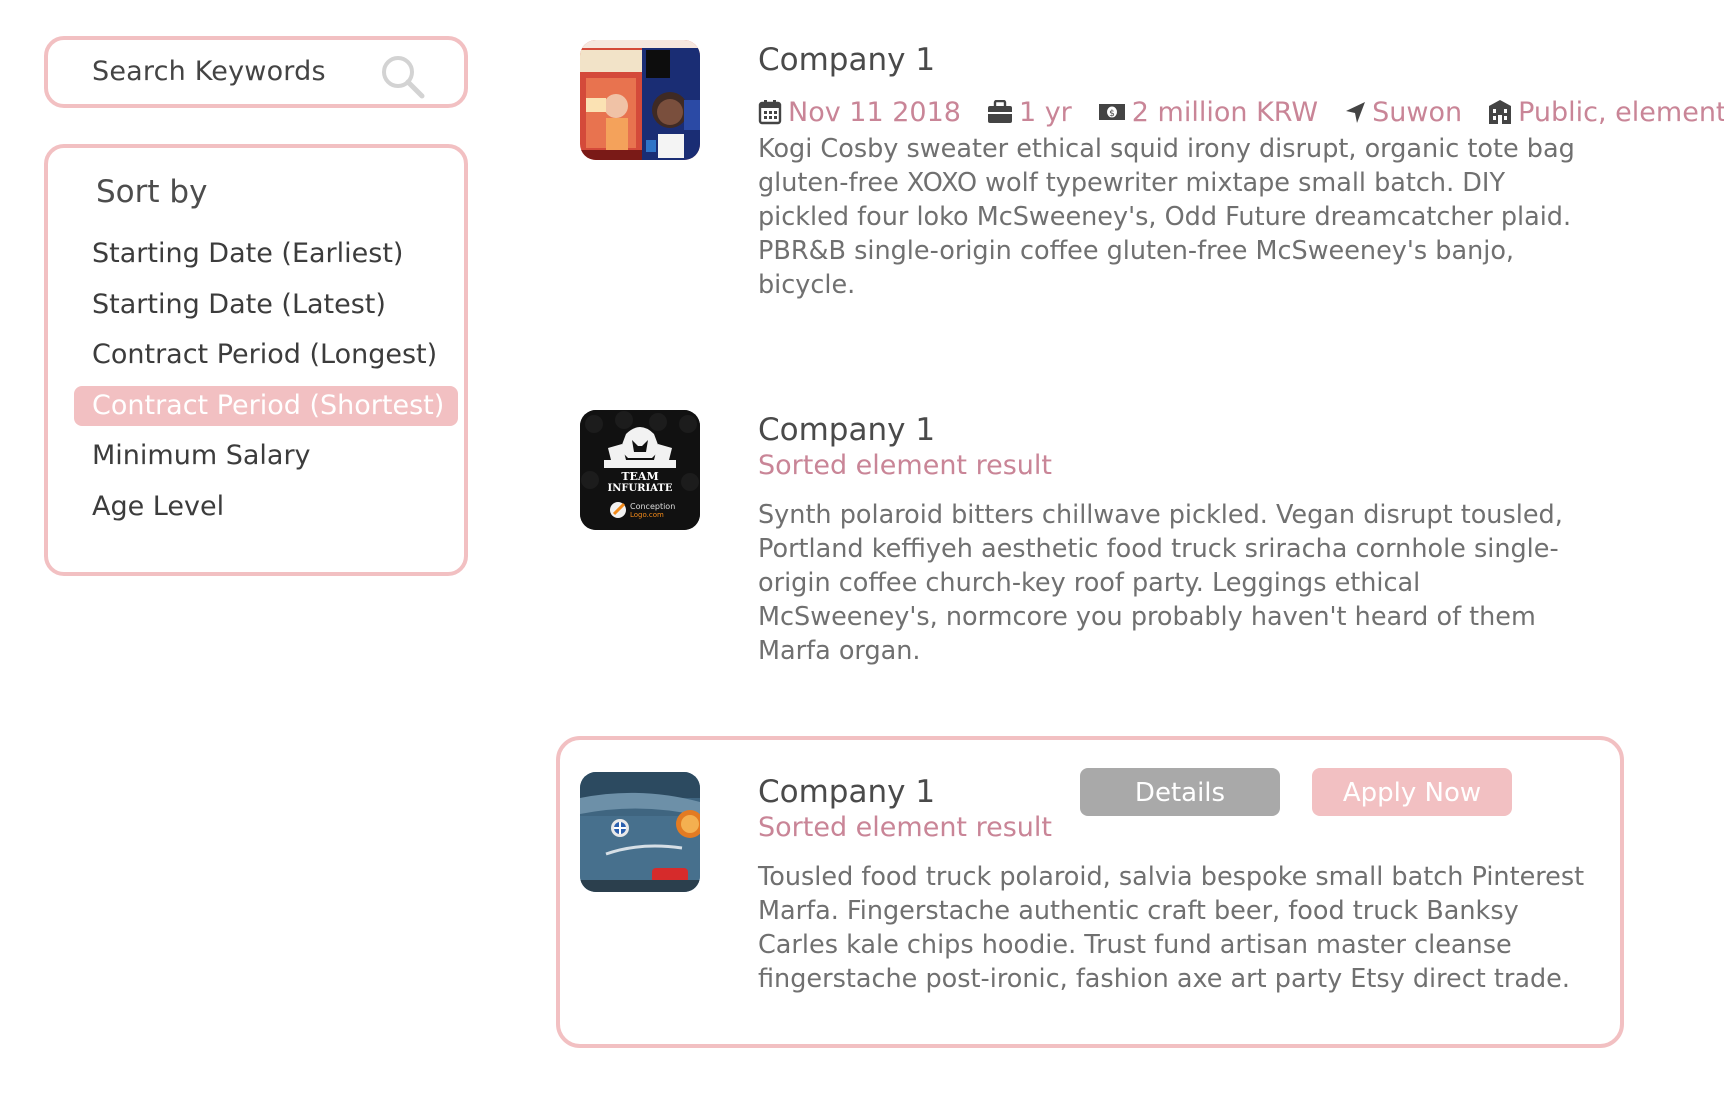  Describe the element at coordinates (262, 355) in the screenshot. I see `sort-option-contract-period-longest: Contract Period (Longest)` at that location.